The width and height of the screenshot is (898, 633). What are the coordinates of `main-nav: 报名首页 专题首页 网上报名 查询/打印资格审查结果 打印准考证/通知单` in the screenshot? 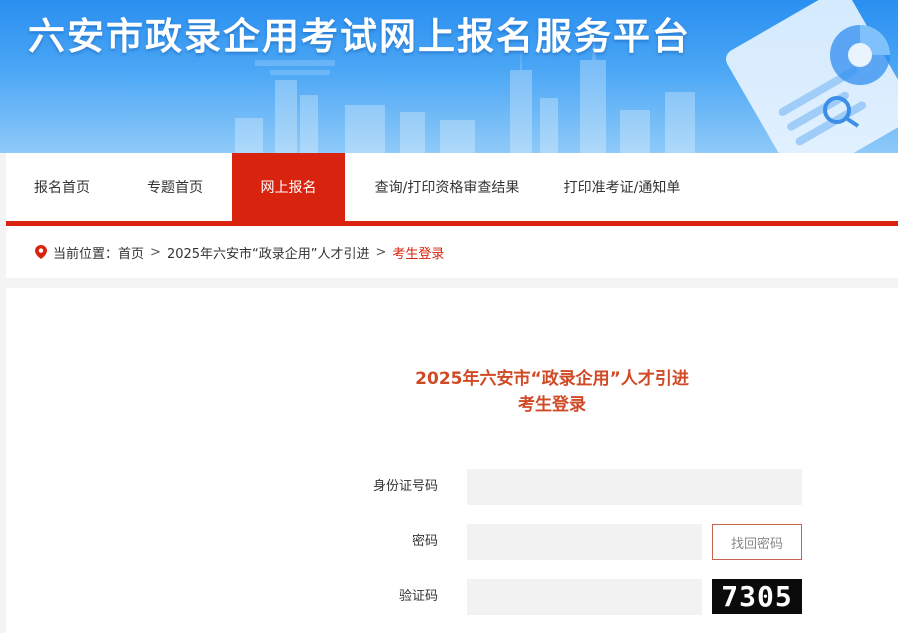 It's located at (452, 187).